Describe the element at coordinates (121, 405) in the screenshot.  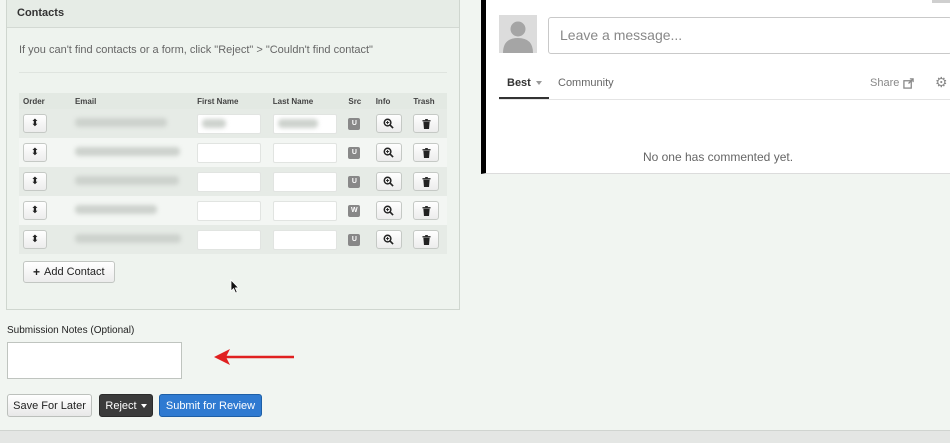
I see `reject-label: Reject` at that location.